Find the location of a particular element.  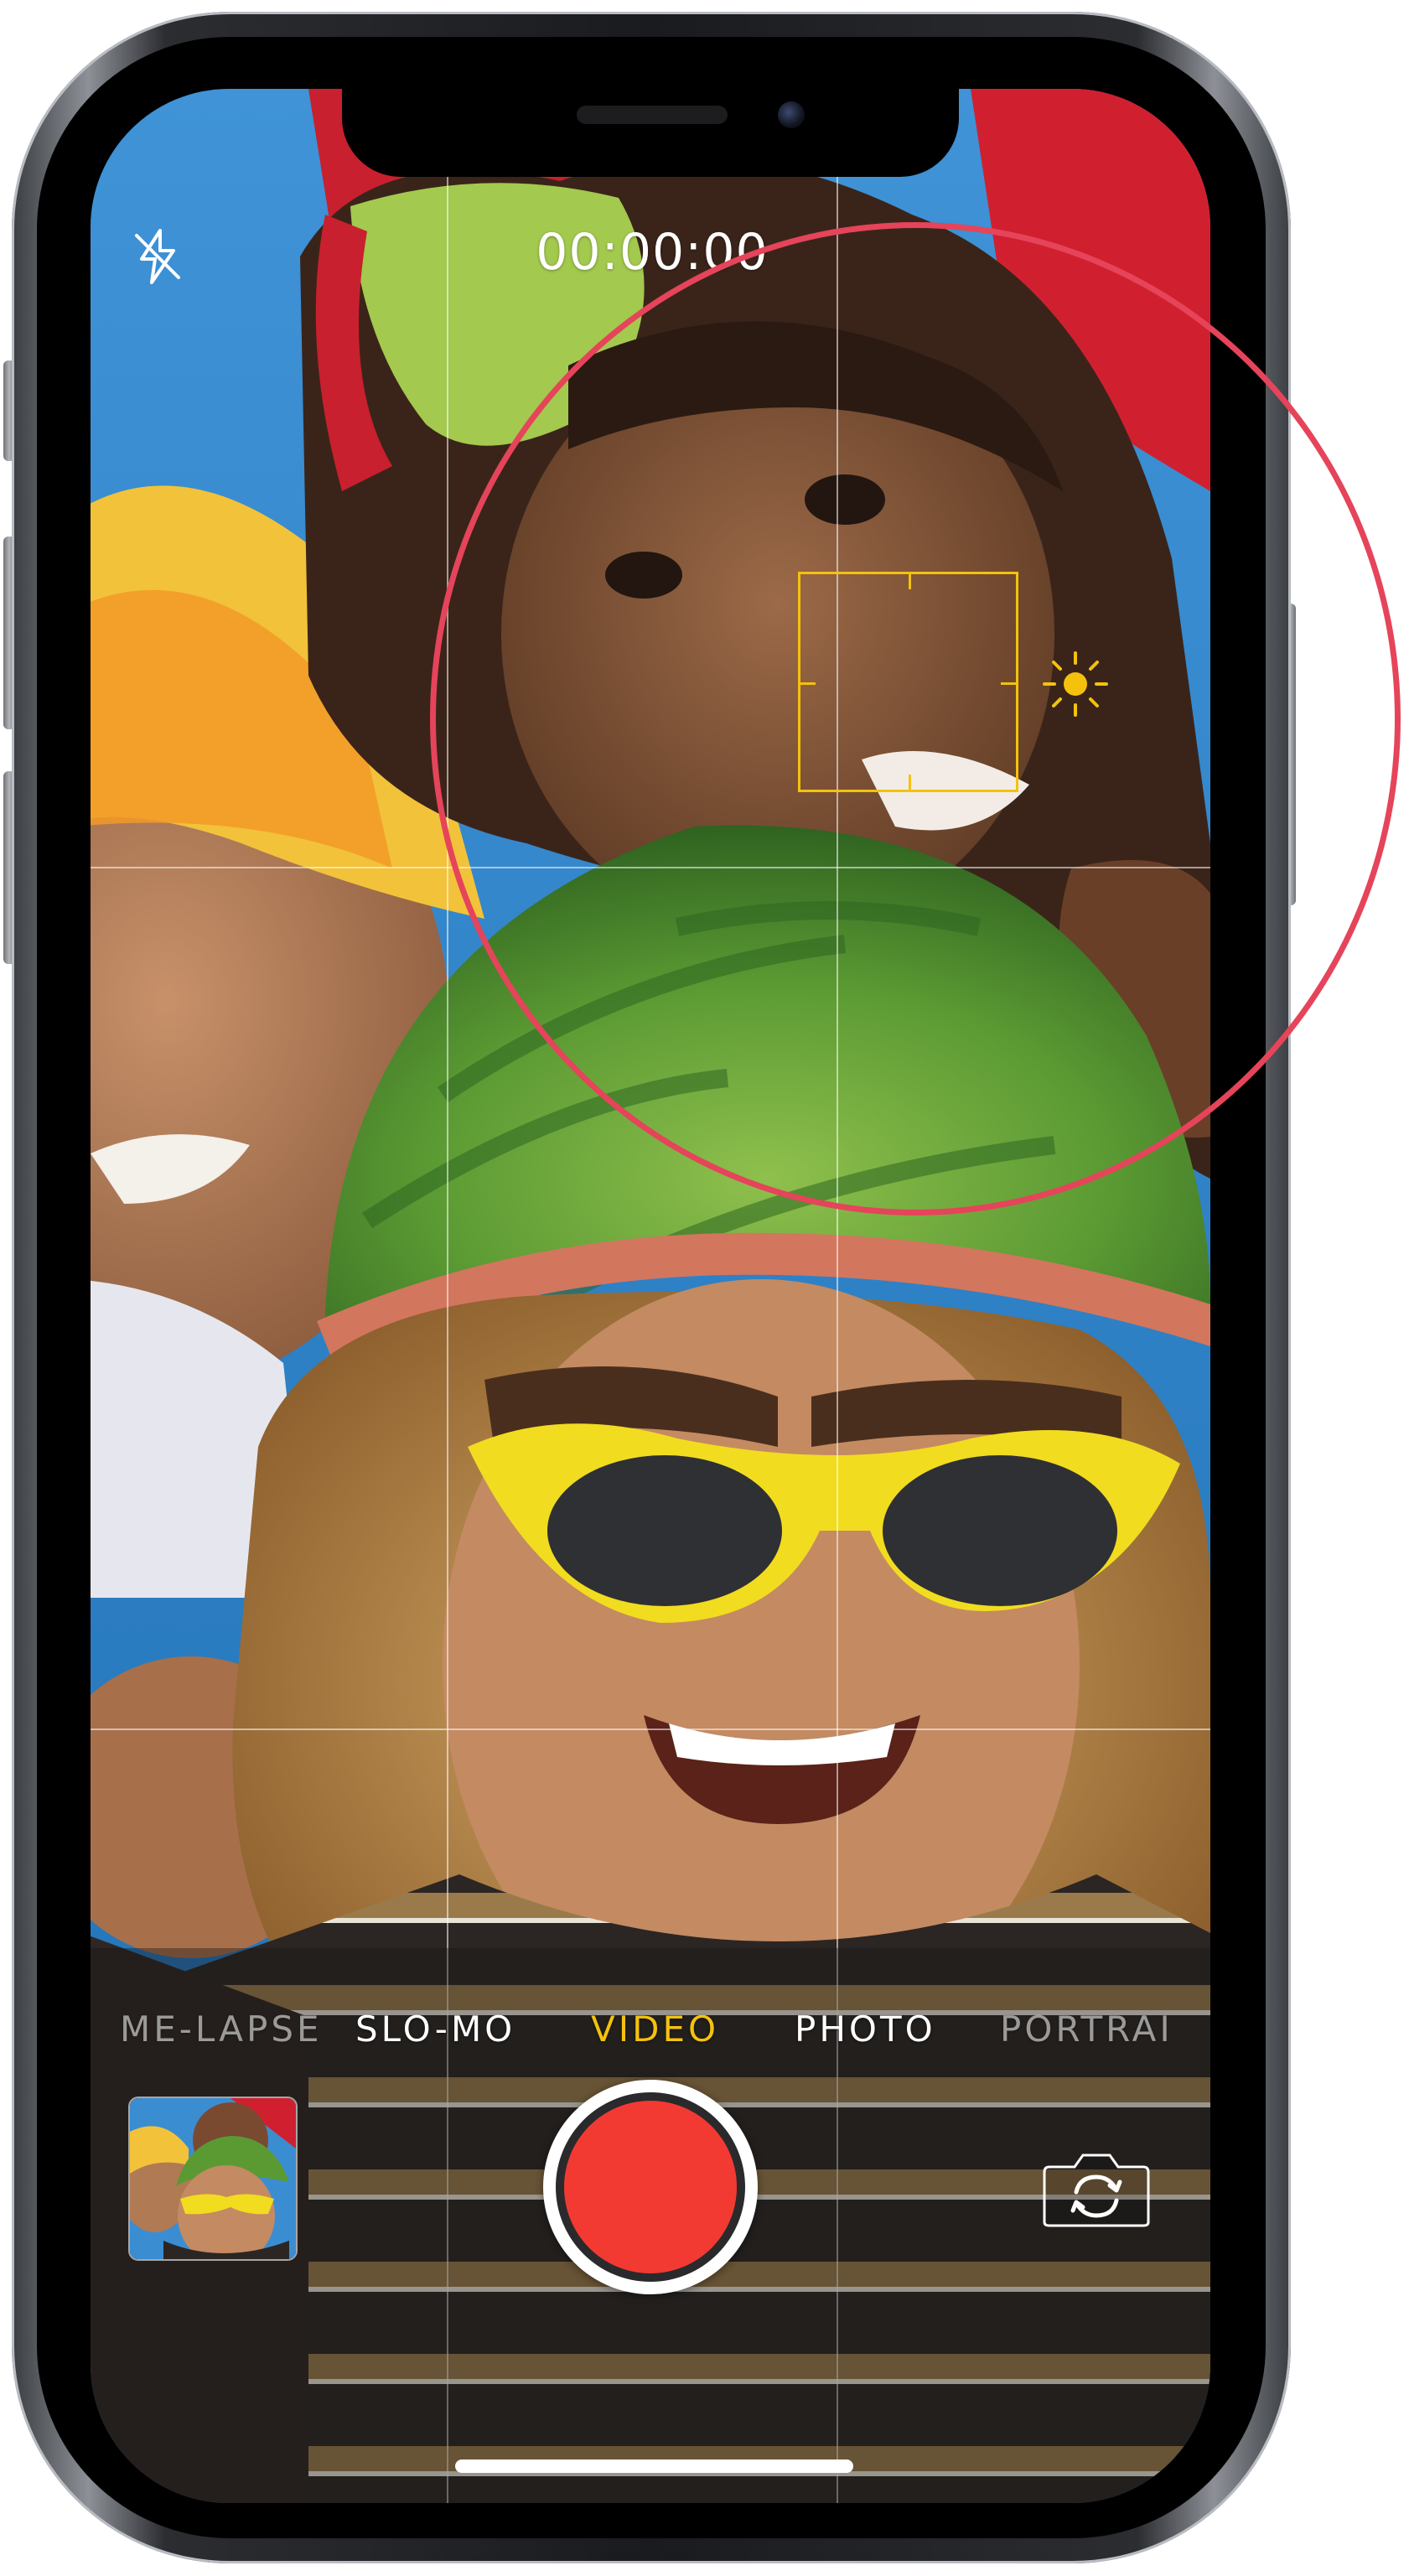

home-indicator is located at coordinates (654, 2466).